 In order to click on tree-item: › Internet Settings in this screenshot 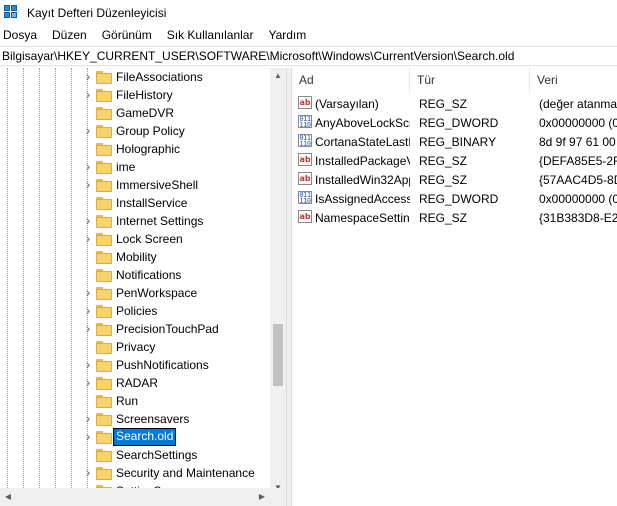, I will do `click(135, 221)`.